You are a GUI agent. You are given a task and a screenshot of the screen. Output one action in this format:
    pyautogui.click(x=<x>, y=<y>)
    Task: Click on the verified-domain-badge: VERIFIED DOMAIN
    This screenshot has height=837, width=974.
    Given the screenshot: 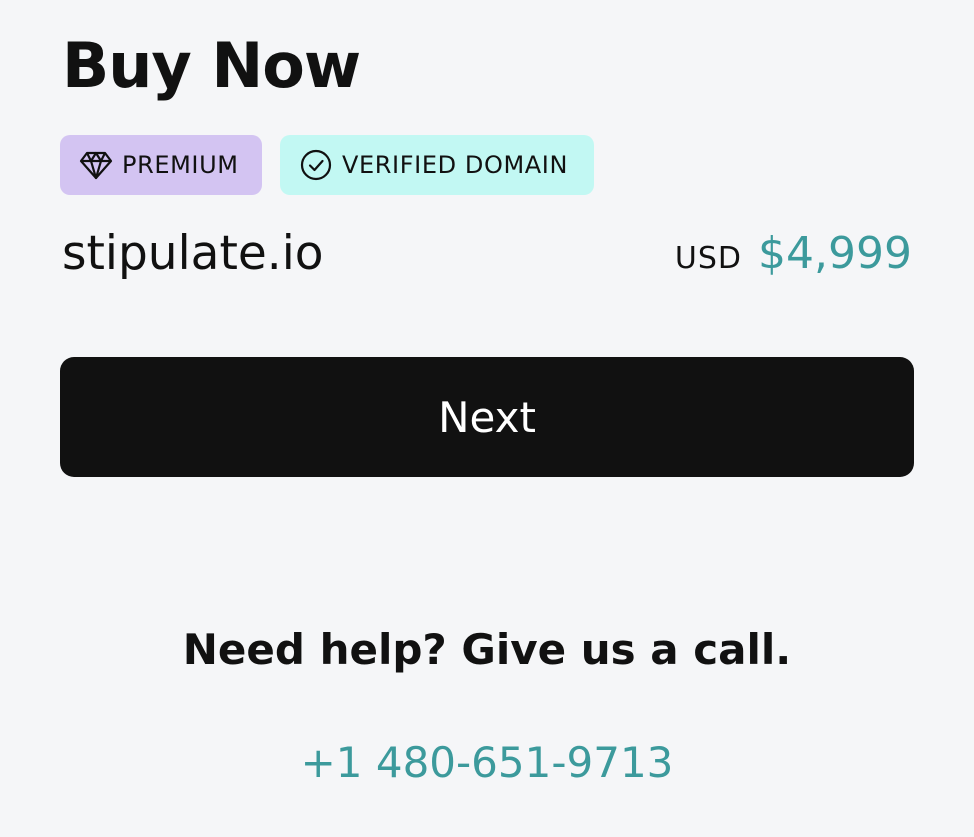 What is the action you would take?
    pyautogui.click(x=437, y=165)
    